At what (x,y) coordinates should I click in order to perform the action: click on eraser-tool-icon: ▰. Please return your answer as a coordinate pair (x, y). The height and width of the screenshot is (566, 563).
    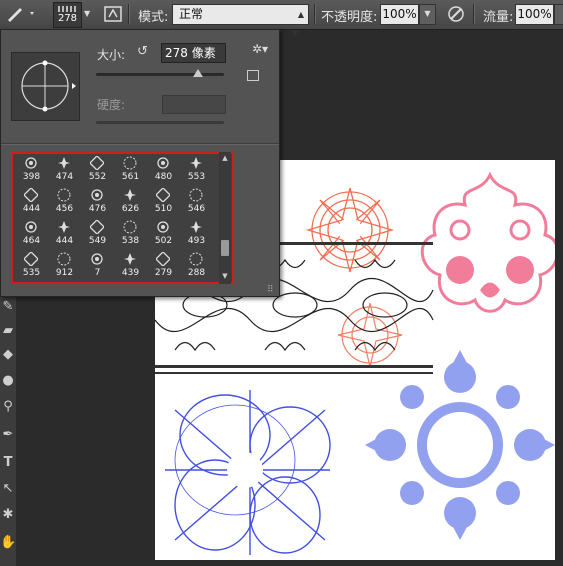
    Looking at the image, I should click on (8, 331).